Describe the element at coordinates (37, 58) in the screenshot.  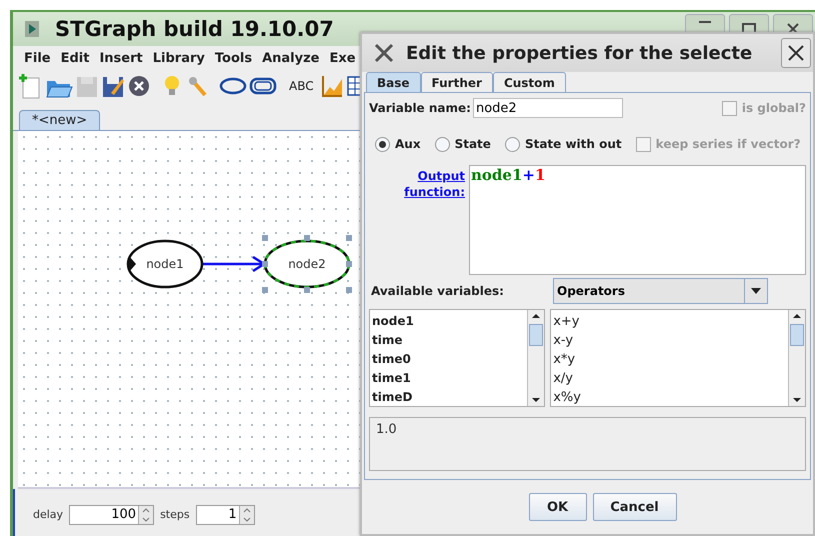
I see `menu-item: File` at that location.